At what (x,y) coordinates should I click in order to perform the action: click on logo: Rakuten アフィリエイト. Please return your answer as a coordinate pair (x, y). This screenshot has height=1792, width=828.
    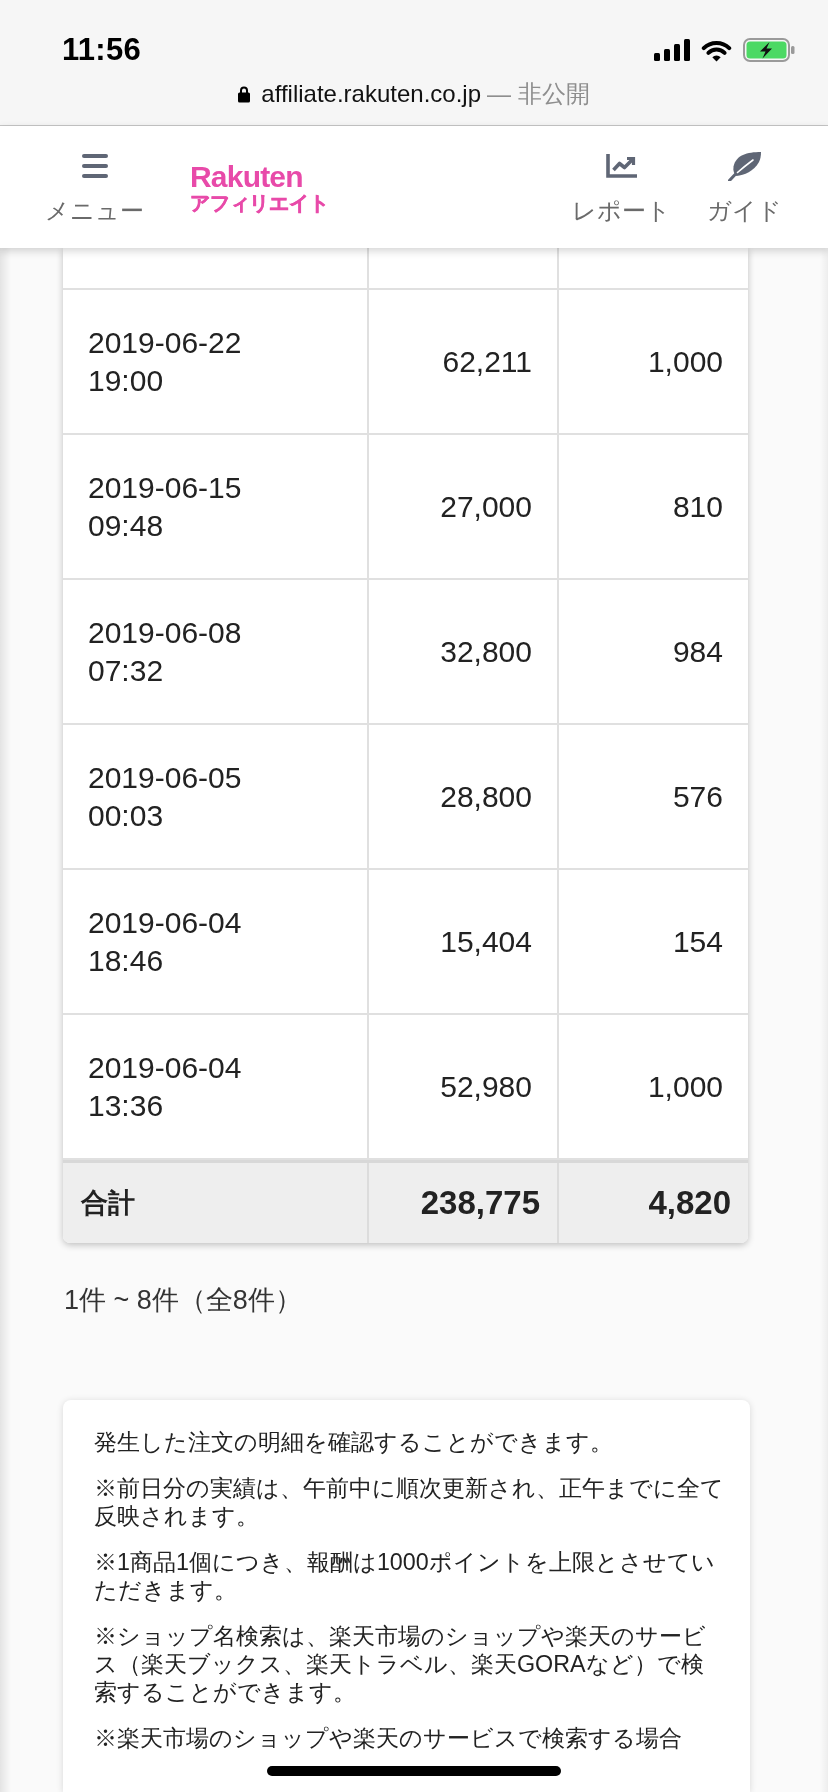
    Looking at the image, I should click on (259, 190).